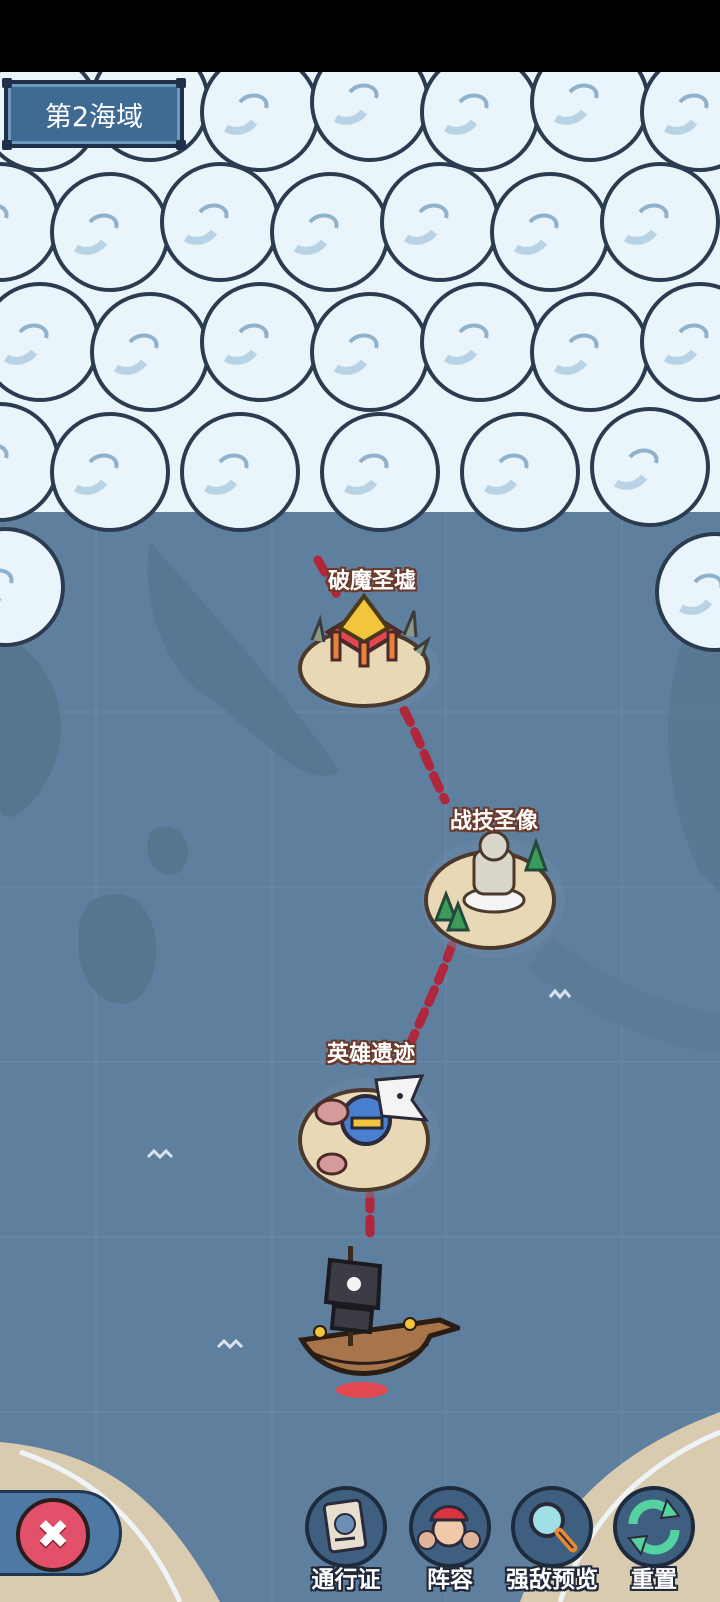 The width and height of the screenshot is (720, 1602). I want to click on region-title-badge: 第2海域, so click(94, 114).